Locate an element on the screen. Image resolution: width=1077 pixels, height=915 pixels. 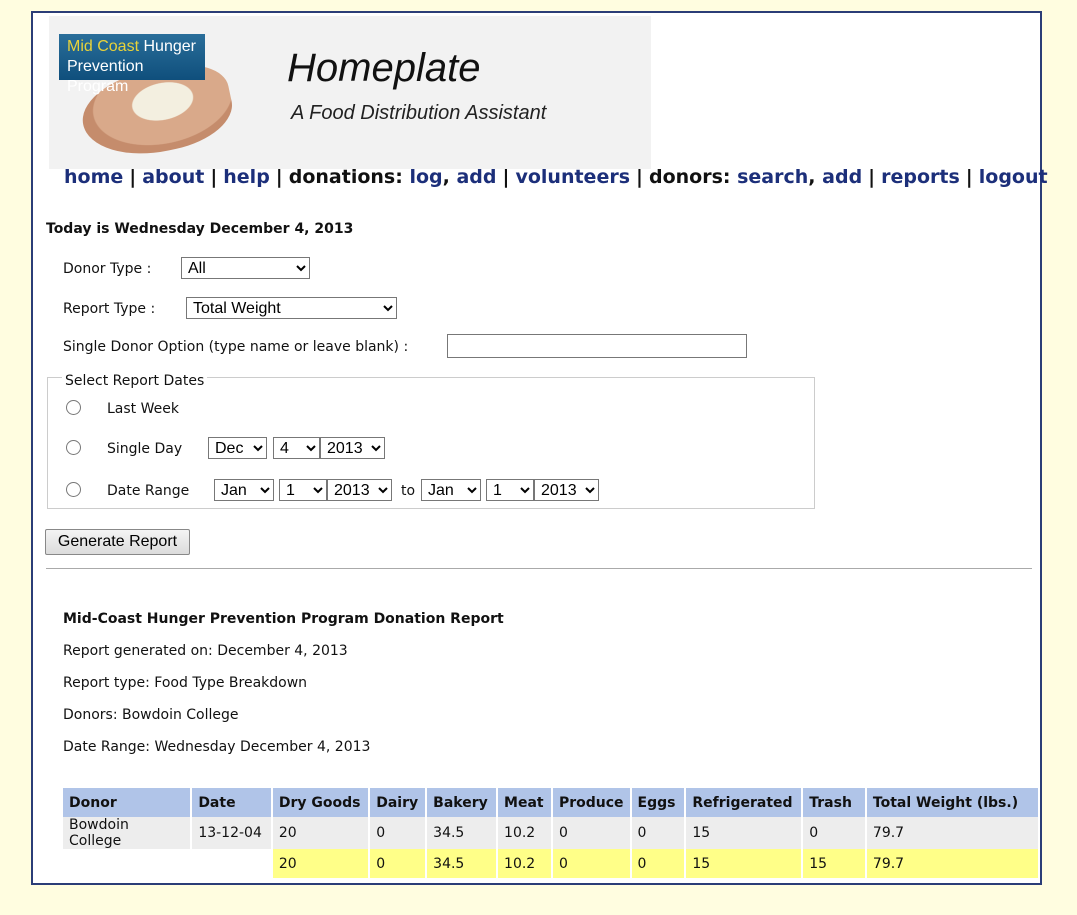
report-dates-legend: Select Report Dates is located at coordinates (135, 381).